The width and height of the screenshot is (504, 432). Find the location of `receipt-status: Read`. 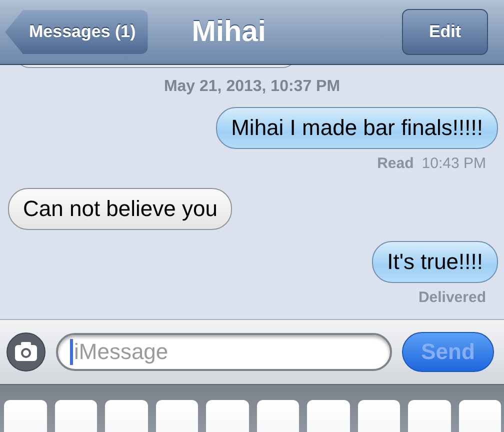

receipt-status: Read is located at coordinates (395, 163).